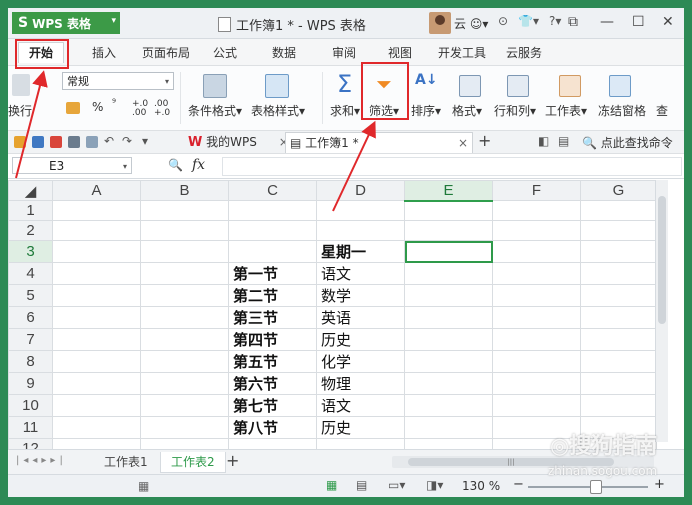 The width and height of the screenshot is (692, 505). Describe the element at coordinates (195, 141) in the screenshot. I see `annotation-arrows` at that location.